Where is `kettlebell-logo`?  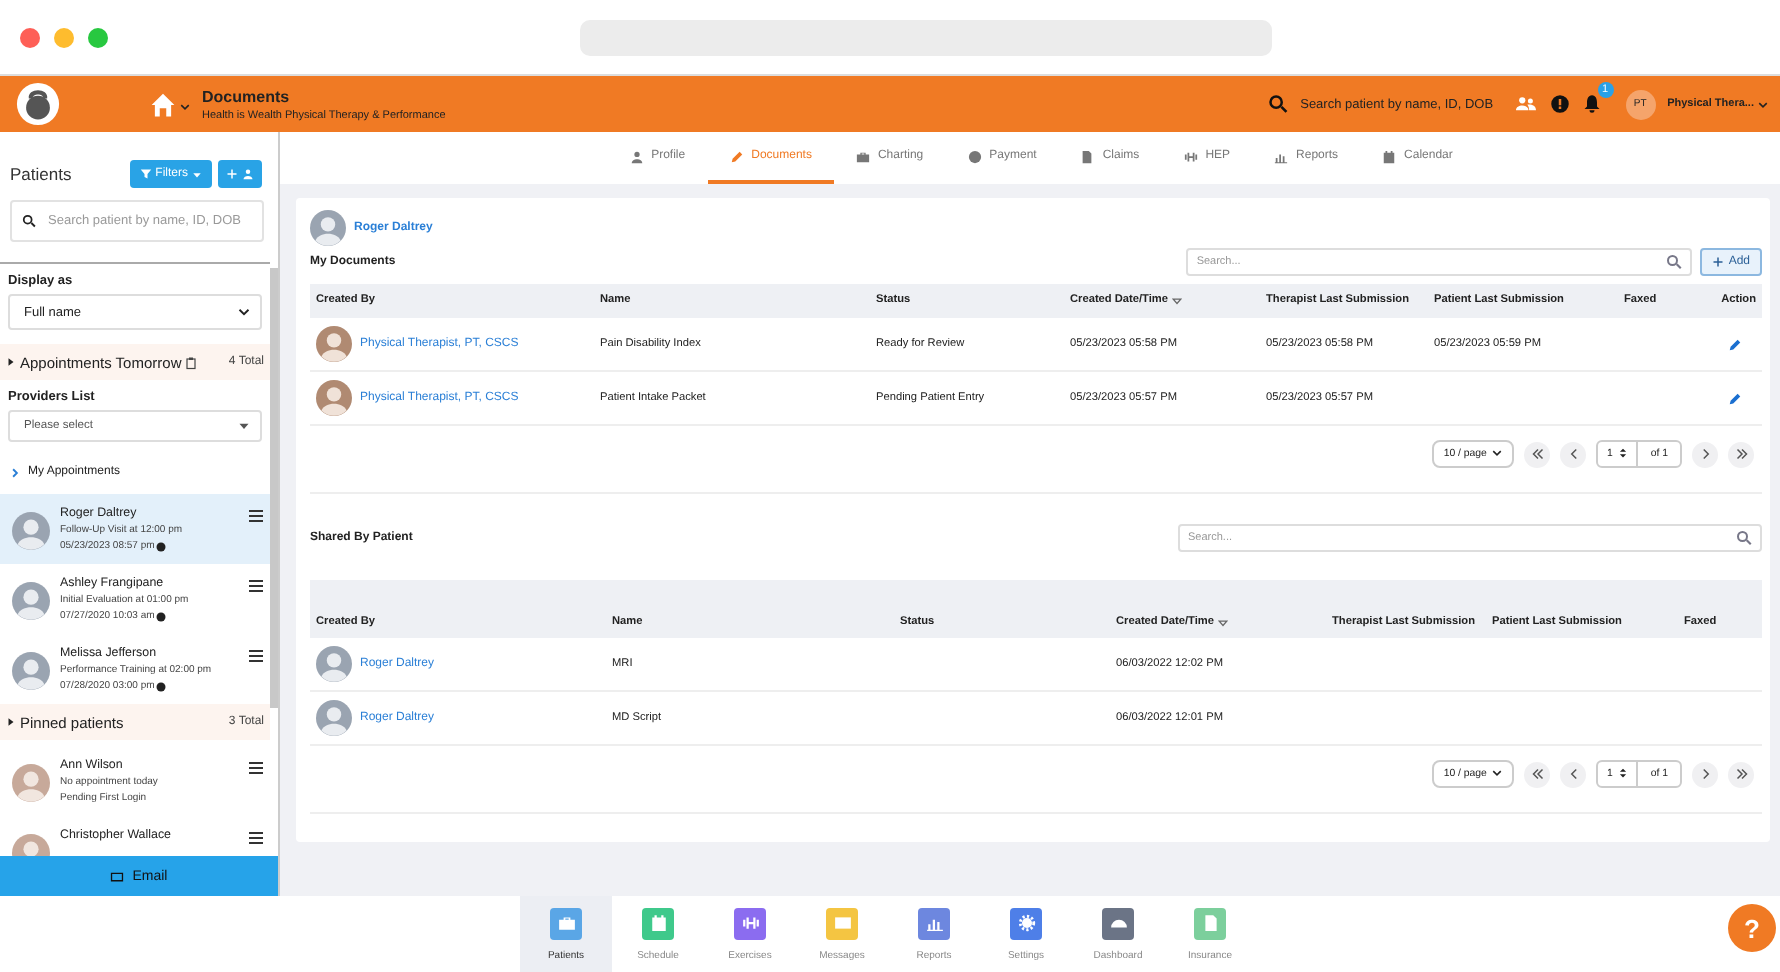
kettlebell-logo is located at coordinates (38, 104).